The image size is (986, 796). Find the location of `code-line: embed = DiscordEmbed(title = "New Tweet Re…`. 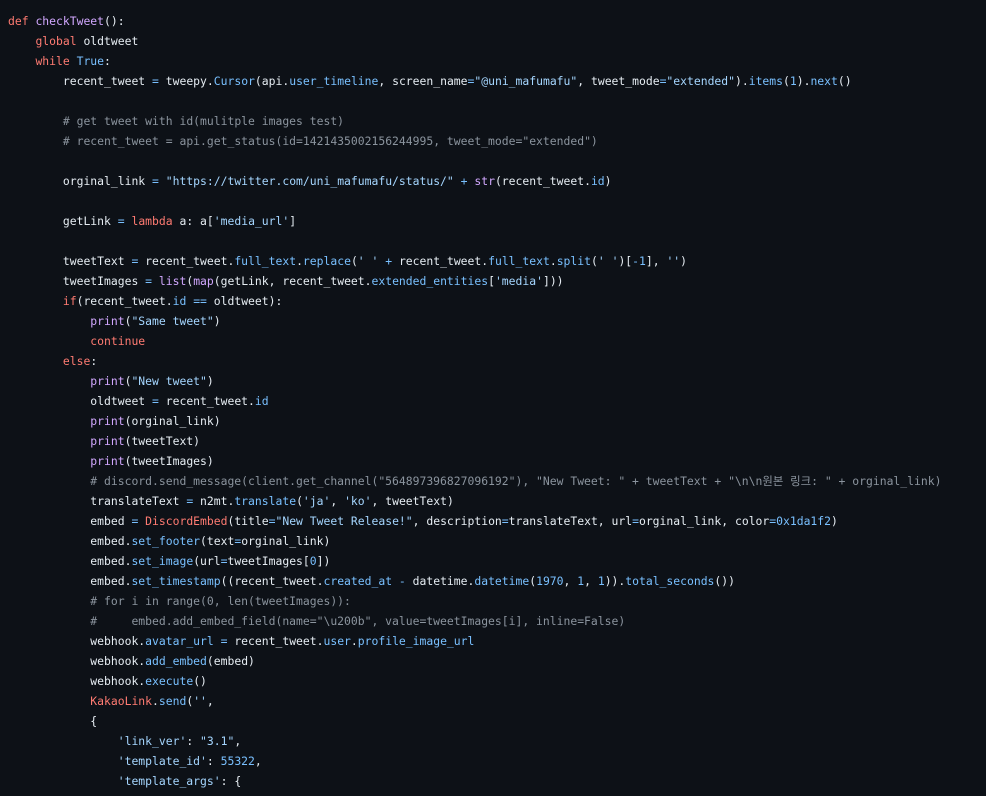

code-line: embed = DiscordEmbed(title = "New Tweet Re… is located at coordinates (497, 521).